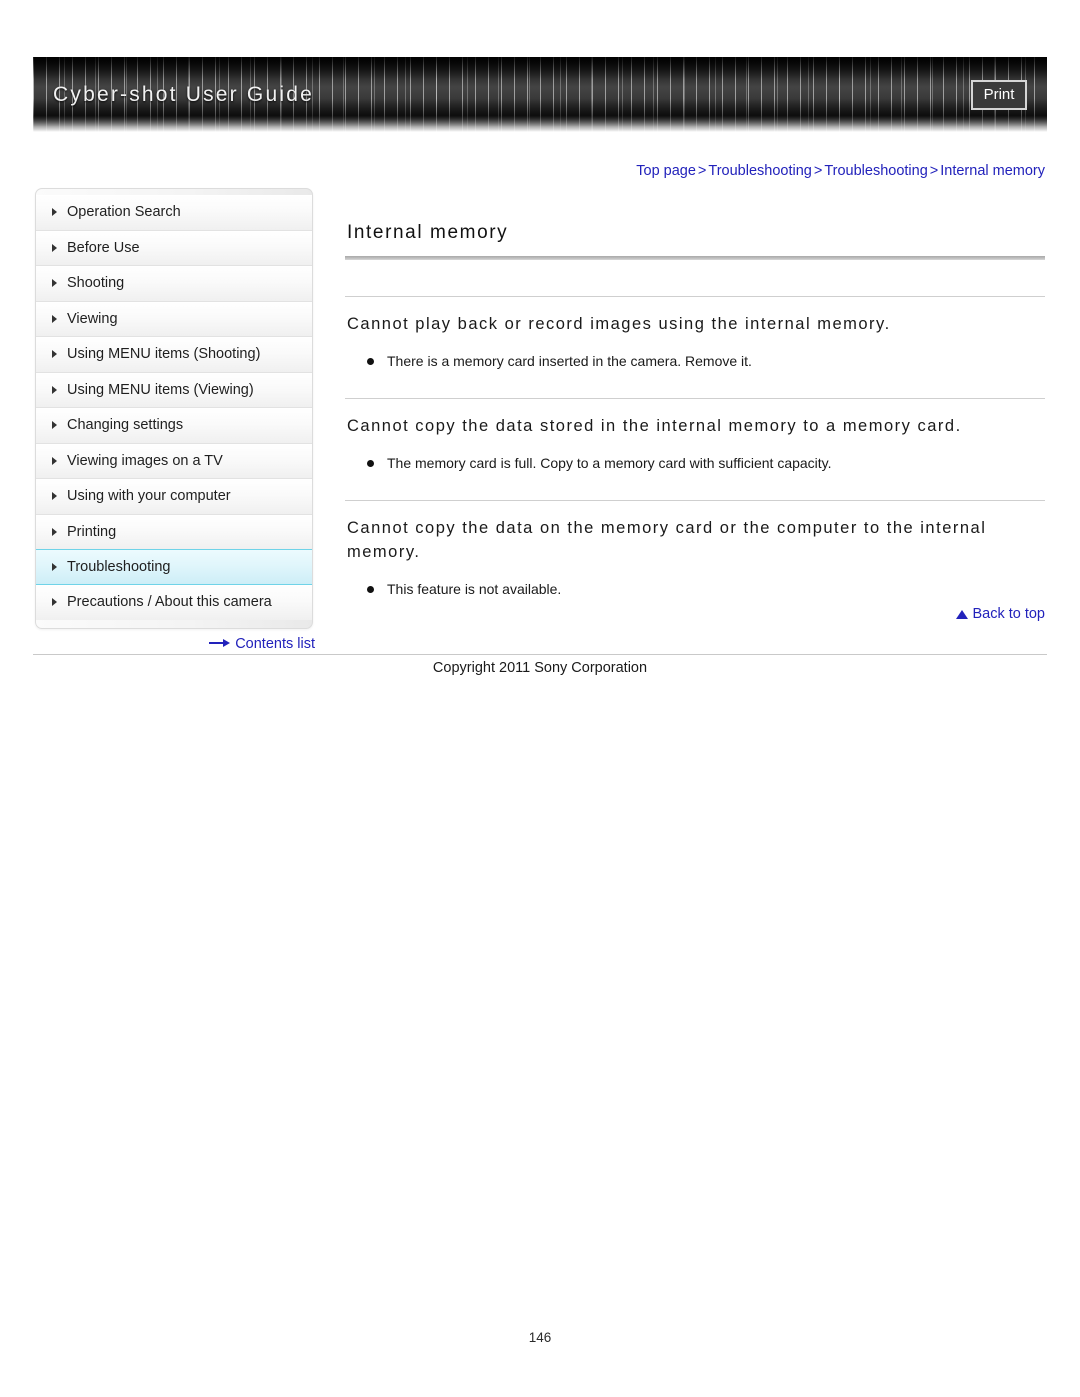  I want to click on sidebar-item-label: Using MENU items (Shooting), so click(164, 354).